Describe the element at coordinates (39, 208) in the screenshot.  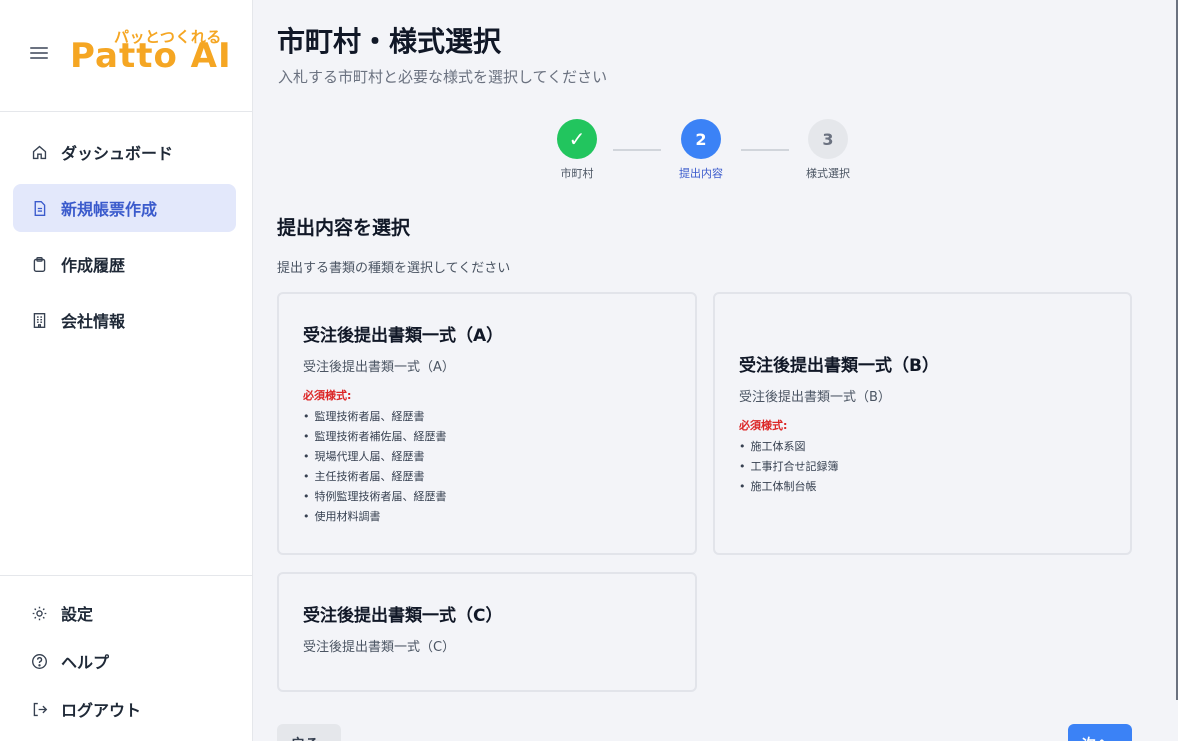
I see `document-icon` at that location.